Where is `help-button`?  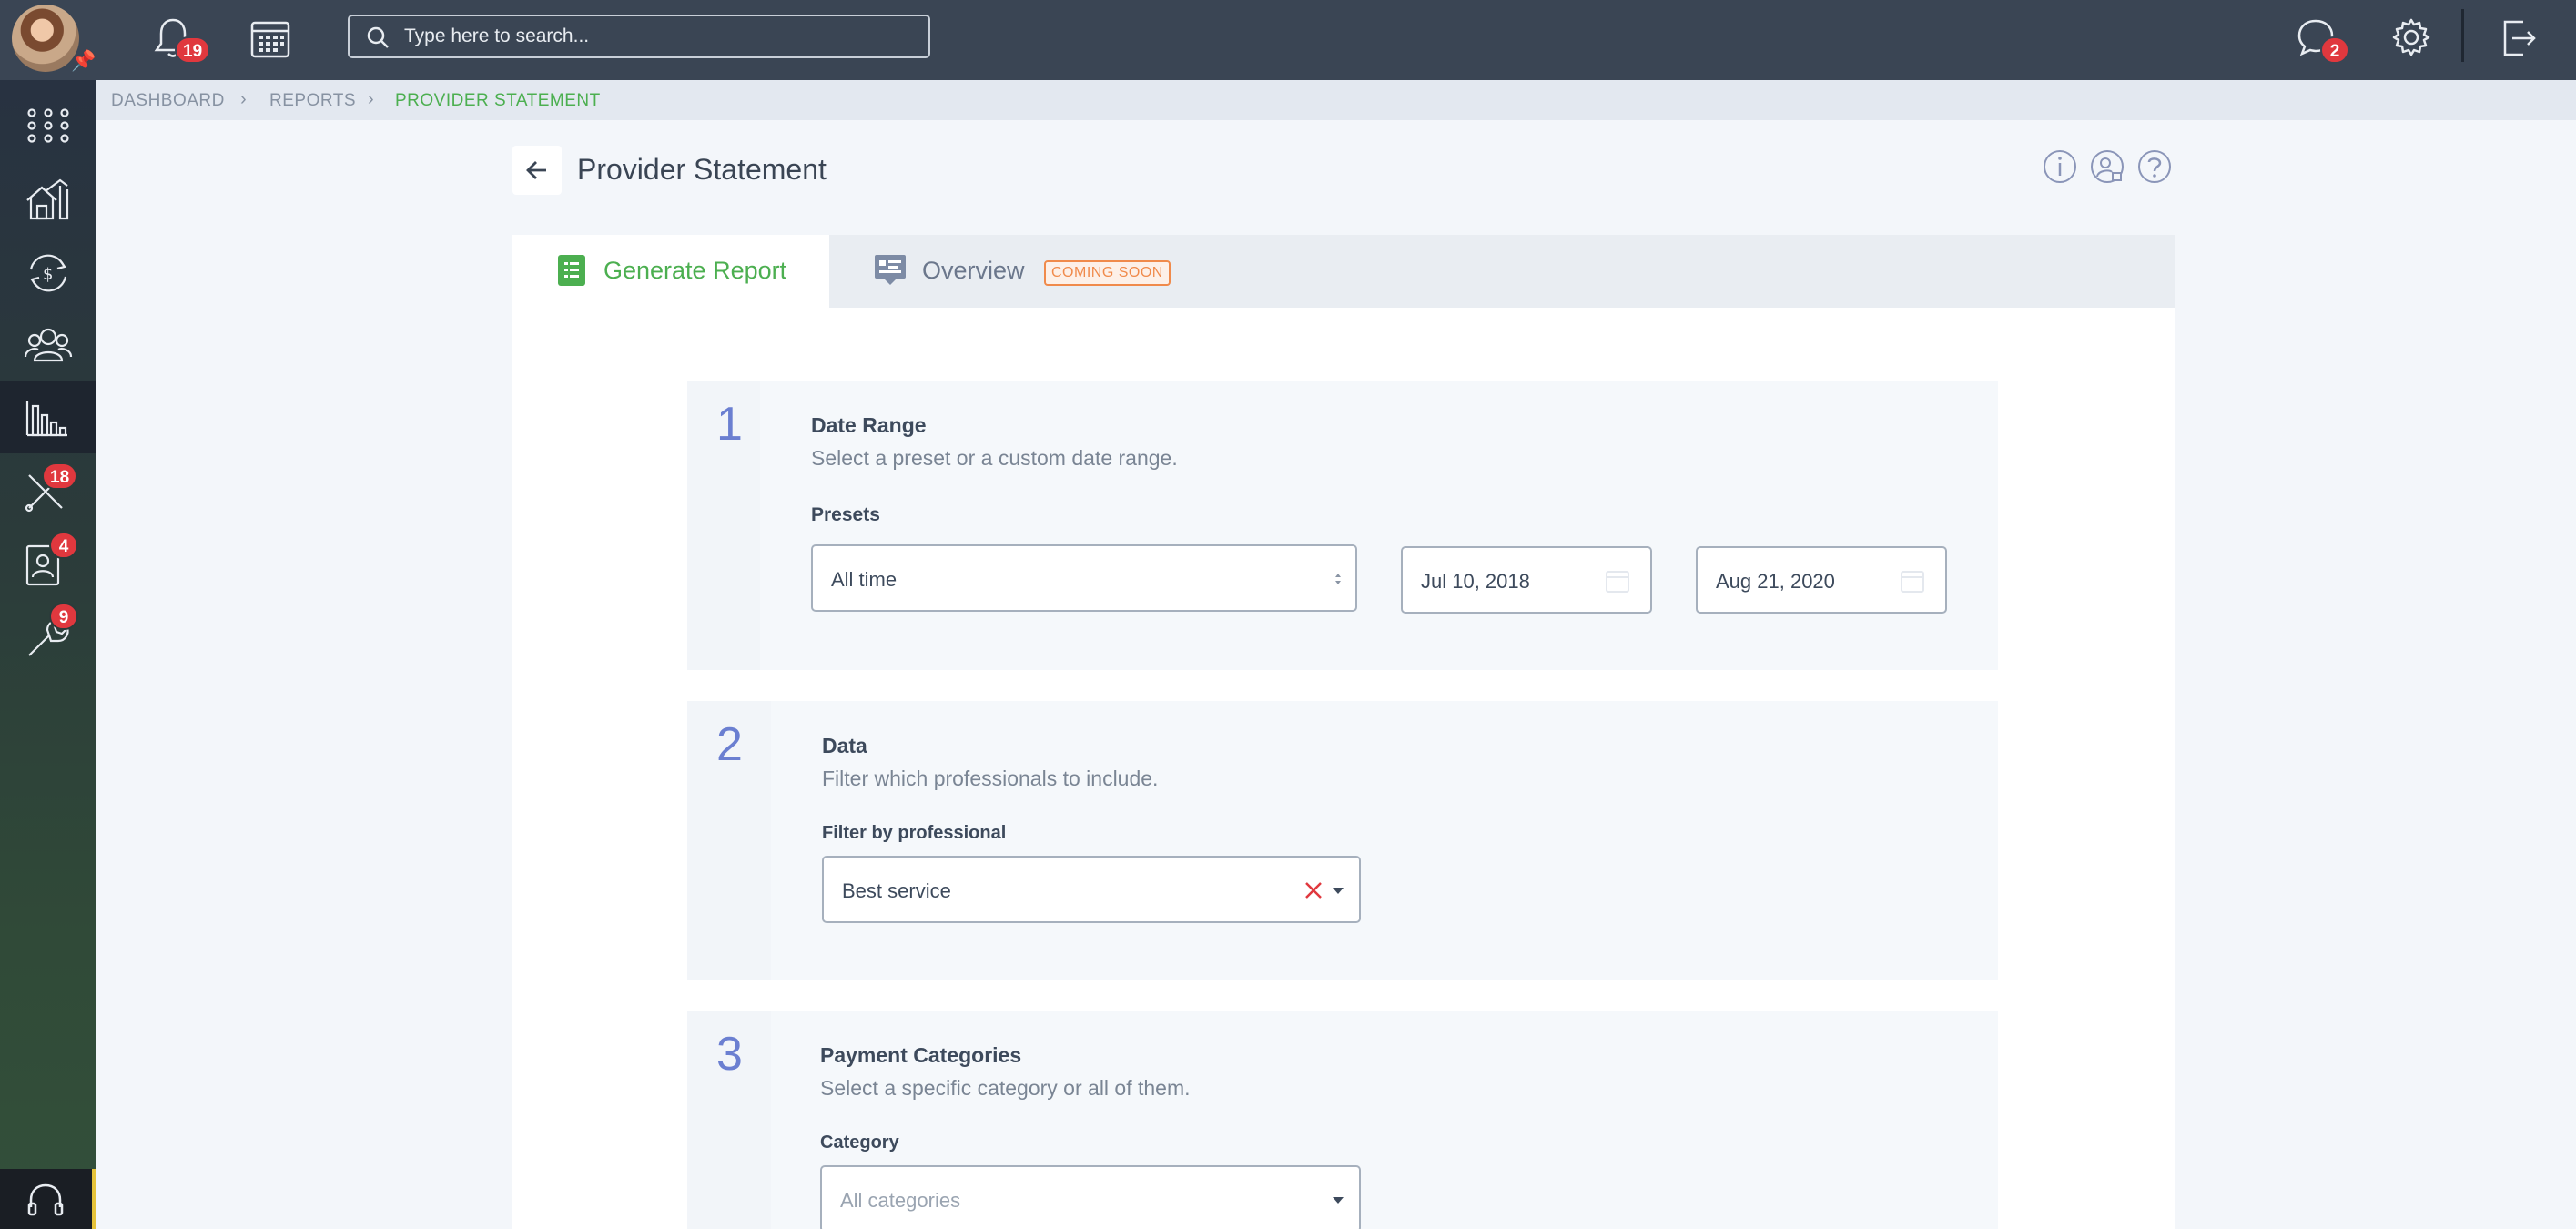 help-button is located at coordinates (2154, 166).